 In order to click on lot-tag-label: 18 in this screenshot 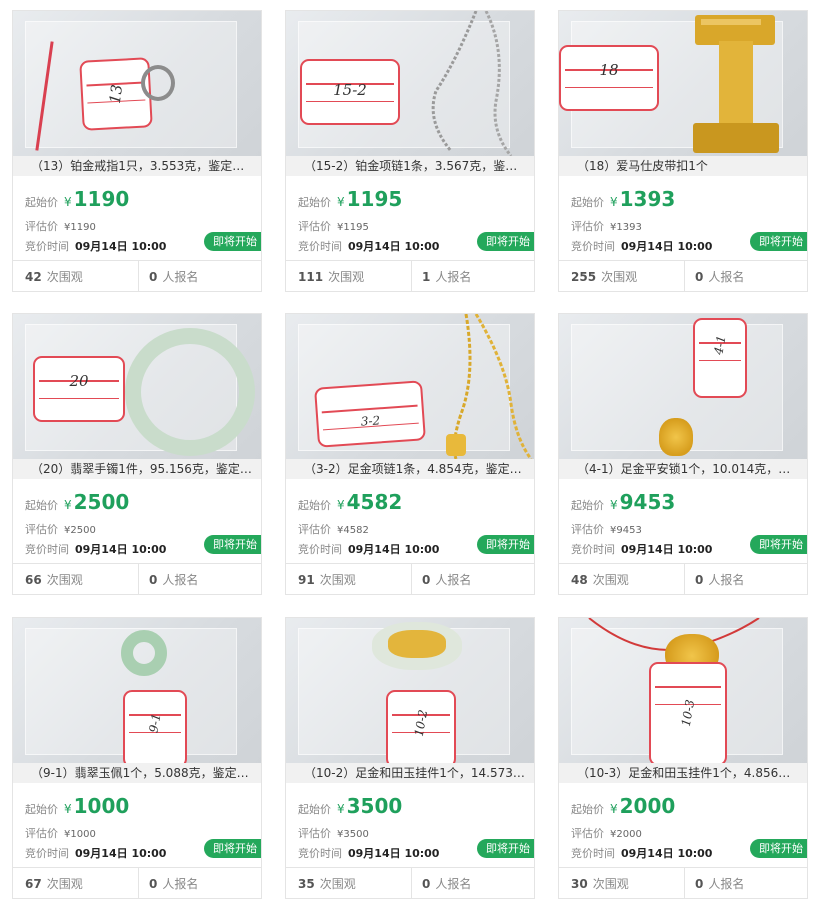, I will do `click(609, 78)`.